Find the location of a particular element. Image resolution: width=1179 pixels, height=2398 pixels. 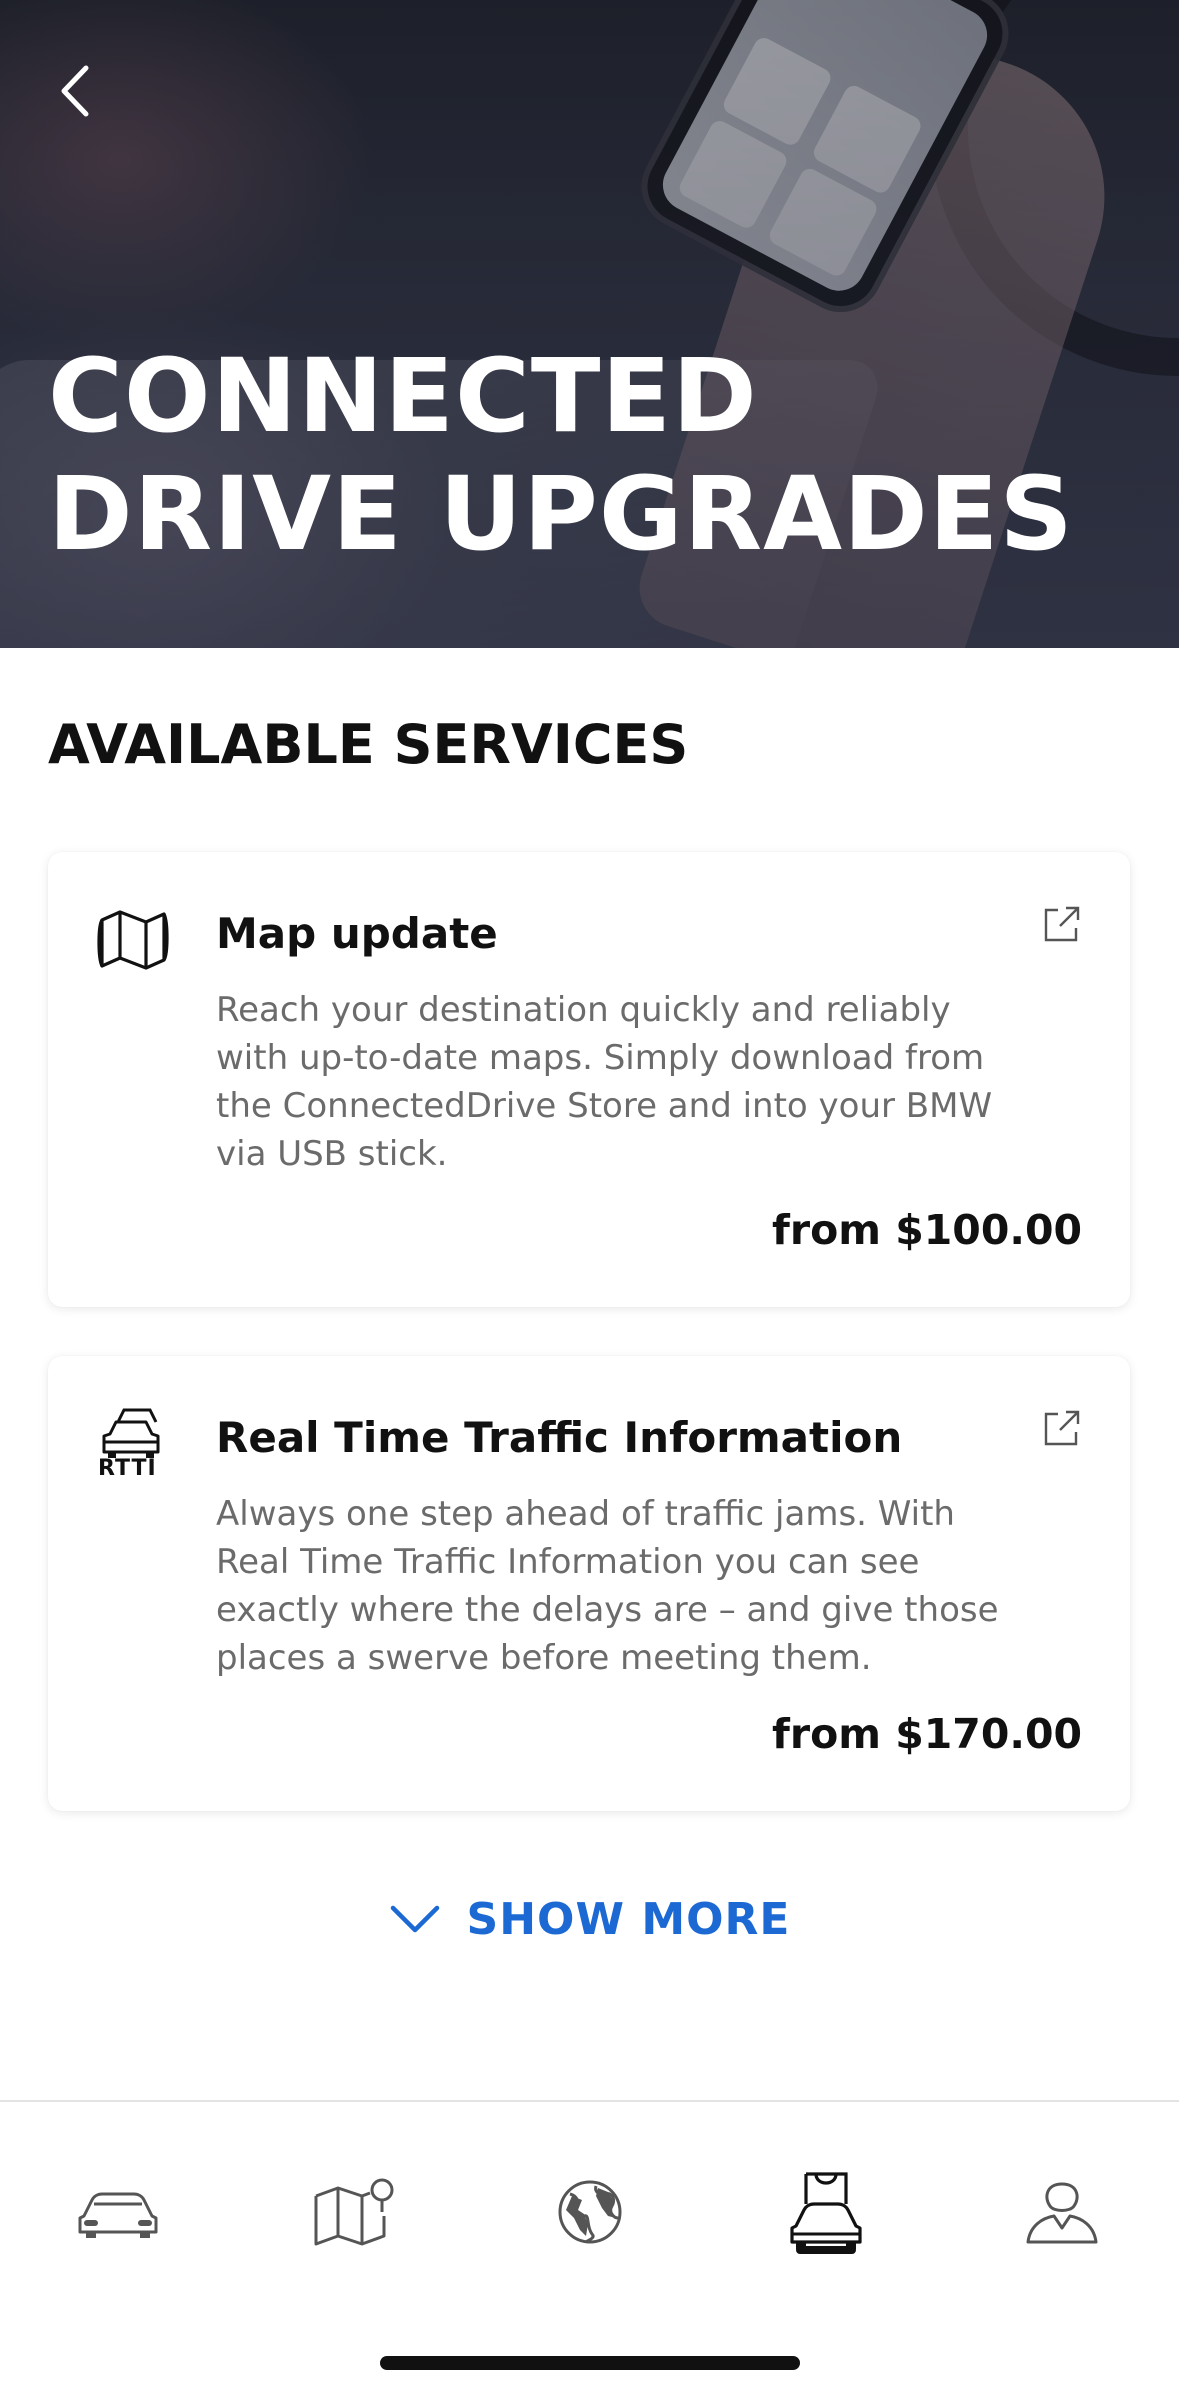

show-more-button: SHOW MORE is located at coordinates (589, 1919).